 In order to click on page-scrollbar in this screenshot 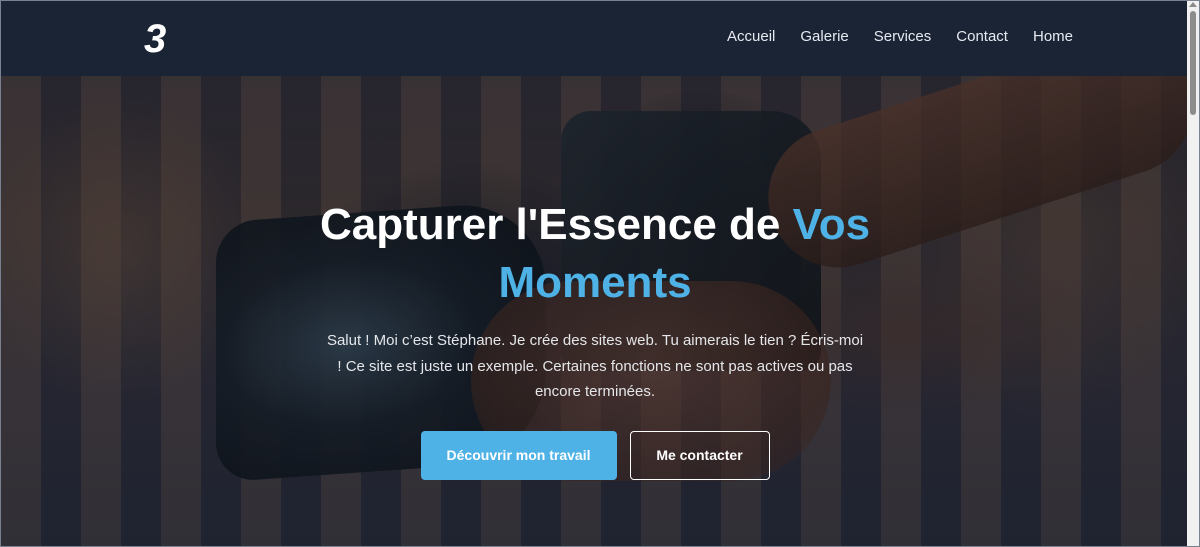, I will do `click(1193, 273)`.